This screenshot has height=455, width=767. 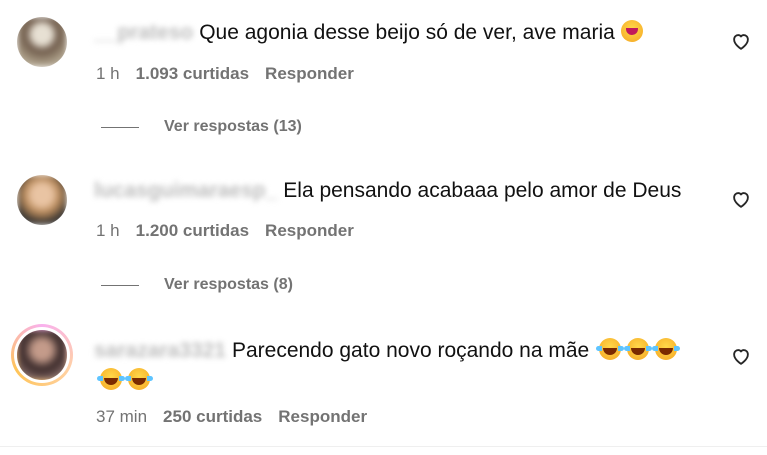 What do you see at coordinates (631, 31) in the screenshot?
I see `tired-face-emoji` at bounding box center [631, 31].